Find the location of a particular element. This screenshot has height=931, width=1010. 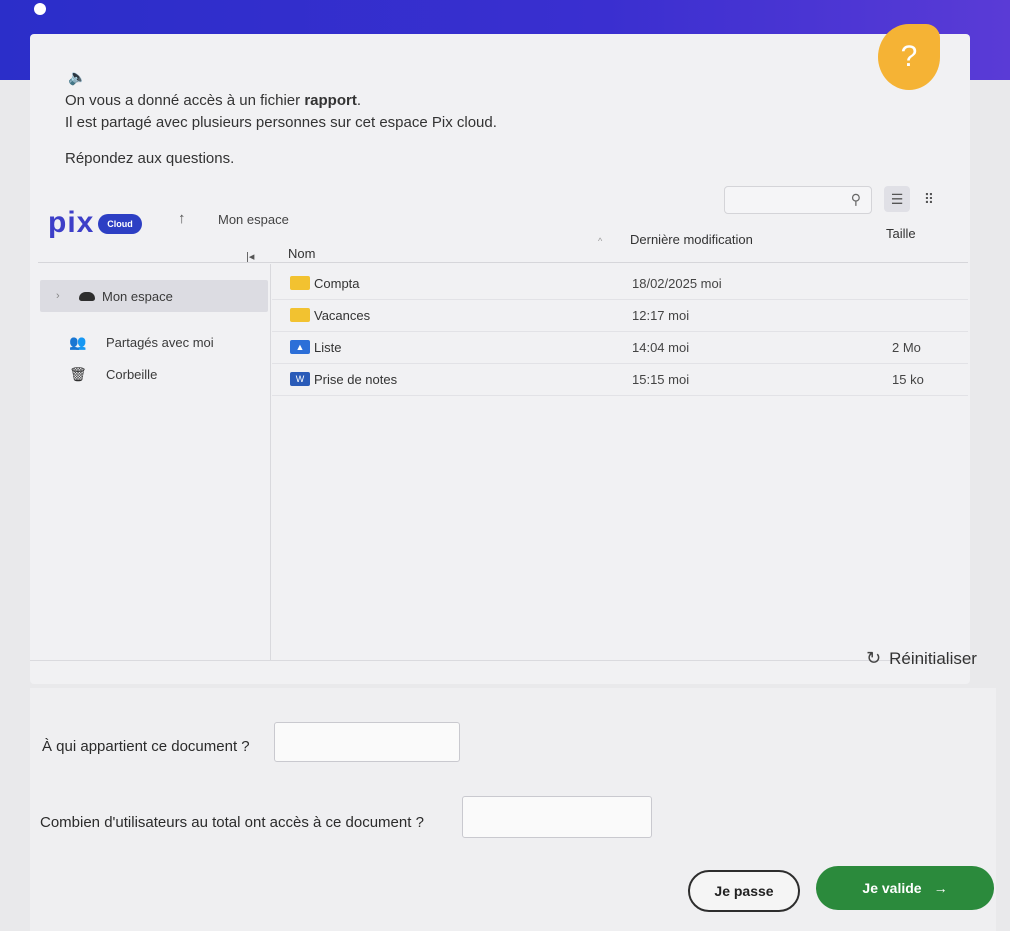

sidebar-item-label: Partagés avec moi is located at coordinates (160, 342).